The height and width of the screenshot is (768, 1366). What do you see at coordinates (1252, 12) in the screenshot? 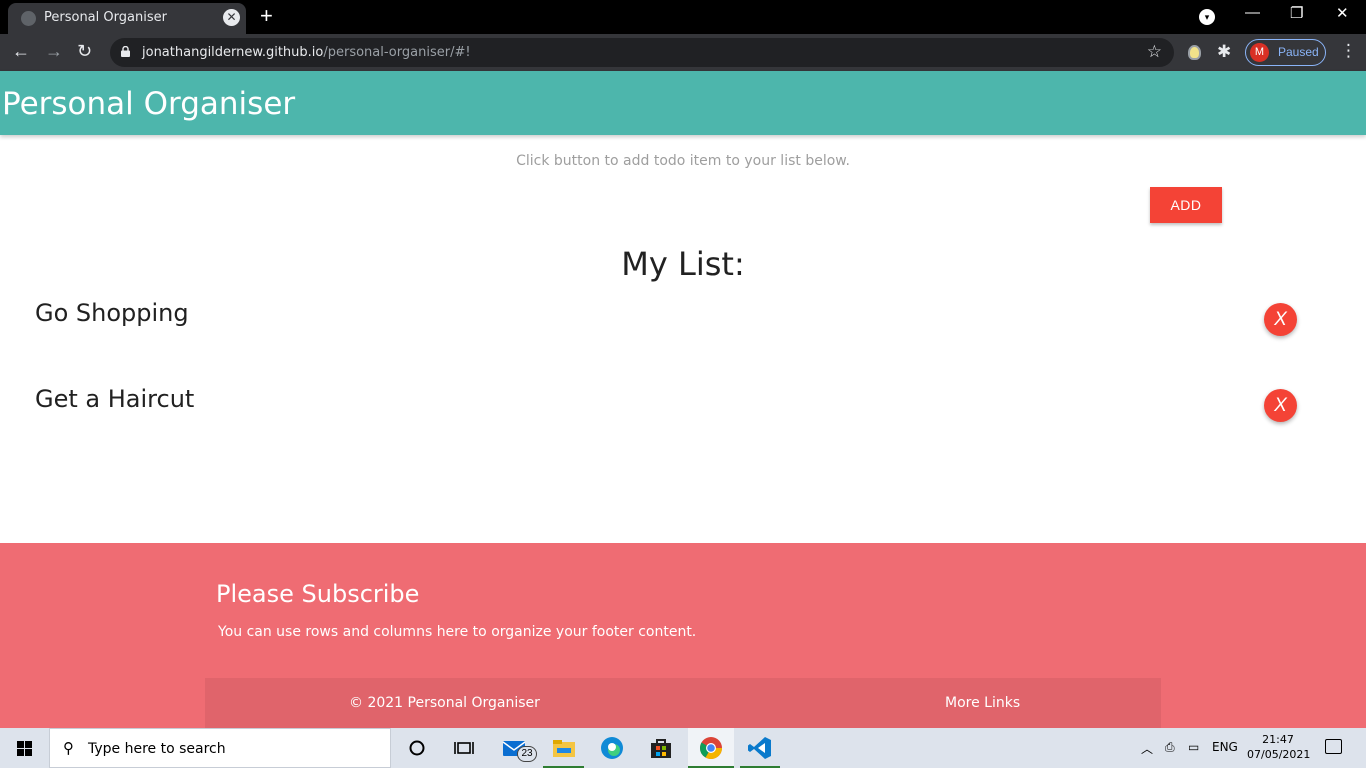
I see `minimize-icon: —` at bounding box center [1252, 12].